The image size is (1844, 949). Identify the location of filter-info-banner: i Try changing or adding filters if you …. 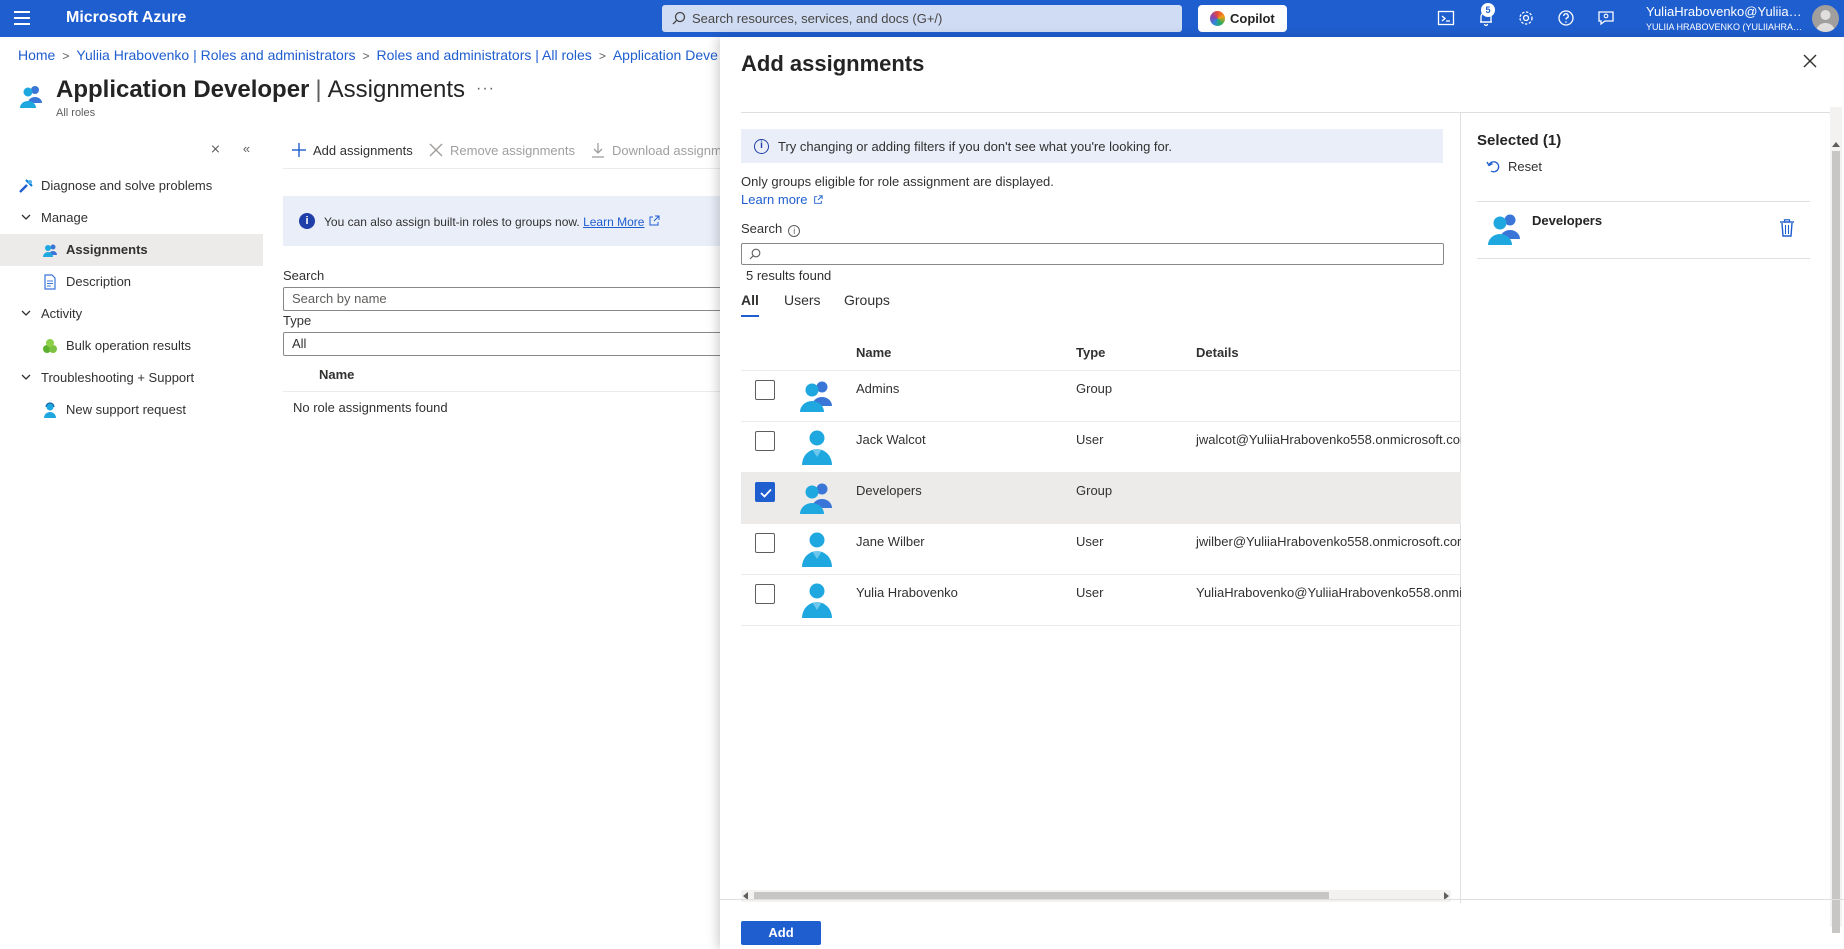
(1092, 146).